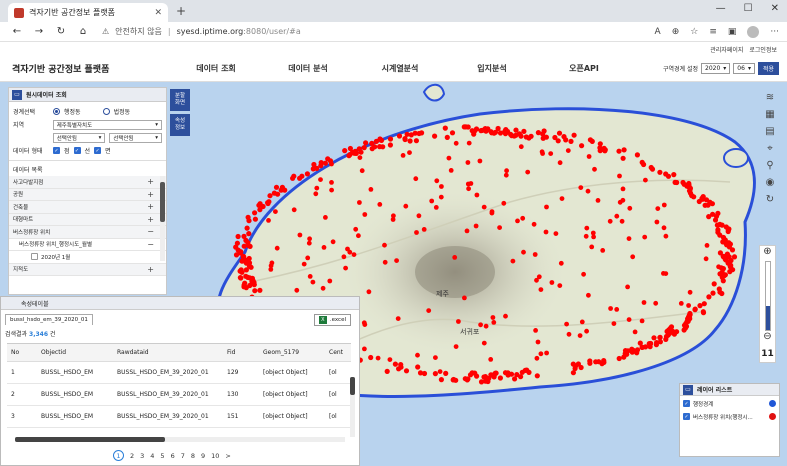 This screenshot has width=787, height=466. I want to click on col-fid: Fid, so click(241, 353).